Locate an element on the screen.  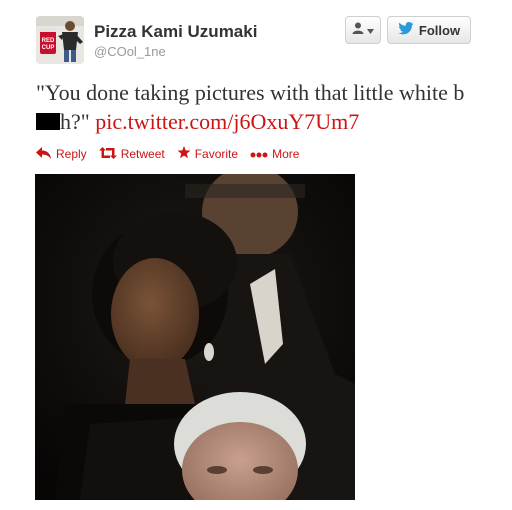
retweet-icon is located at coordinates (107, 154).